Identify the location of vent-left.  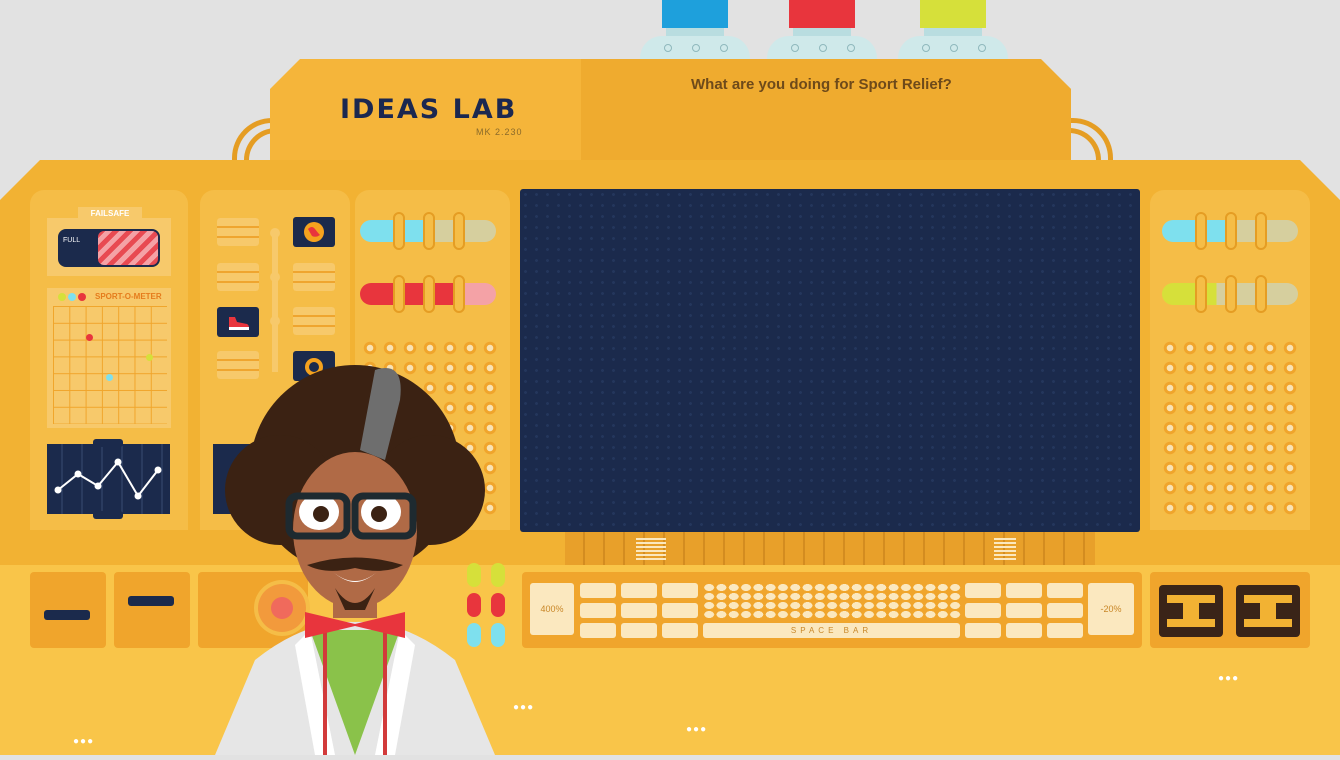
(651, 549).